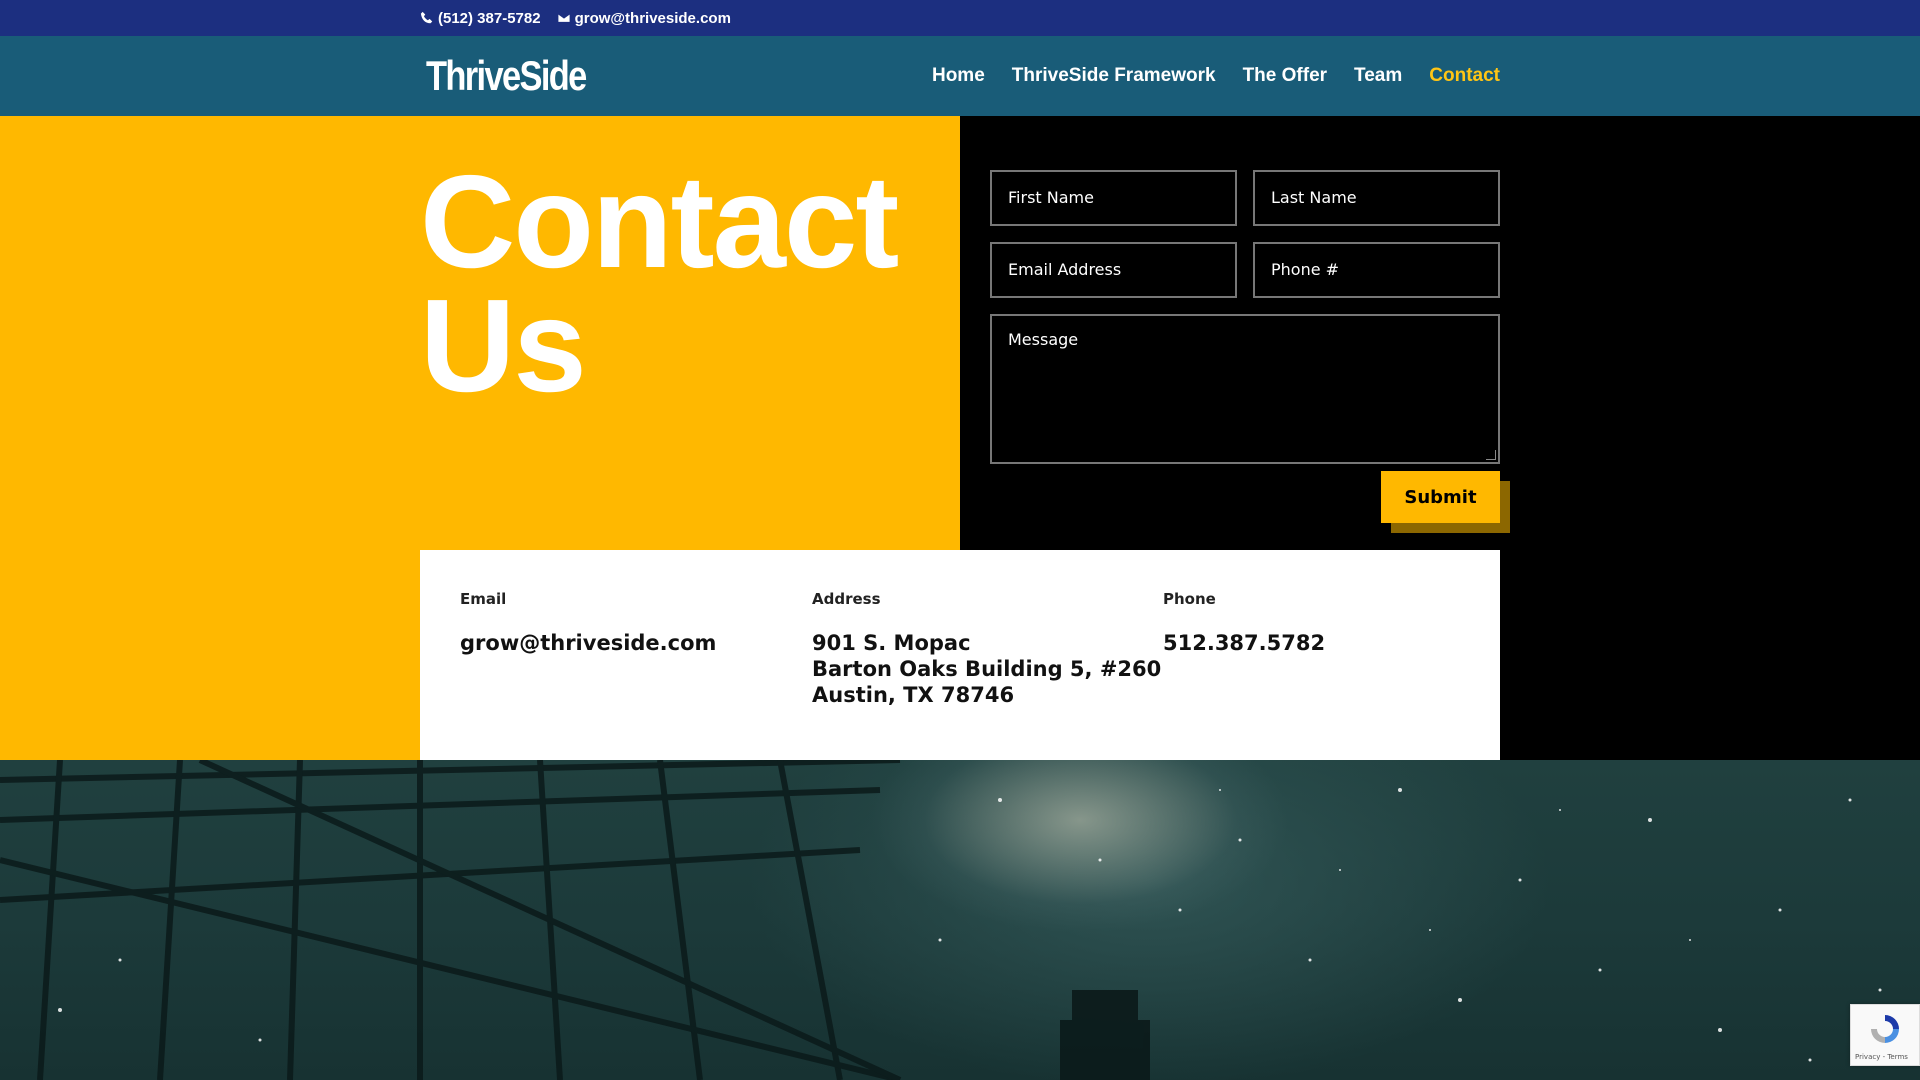  I want to click on first-name-field: First Name, so click(1113, 198).